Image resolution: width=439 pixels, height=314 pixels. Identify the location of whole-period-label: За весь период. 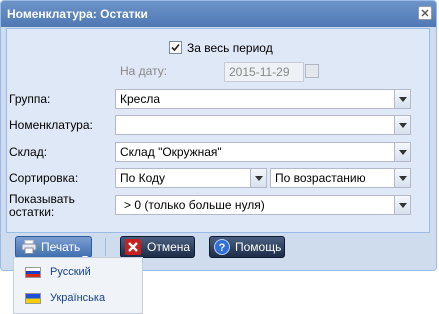
(230, 48).